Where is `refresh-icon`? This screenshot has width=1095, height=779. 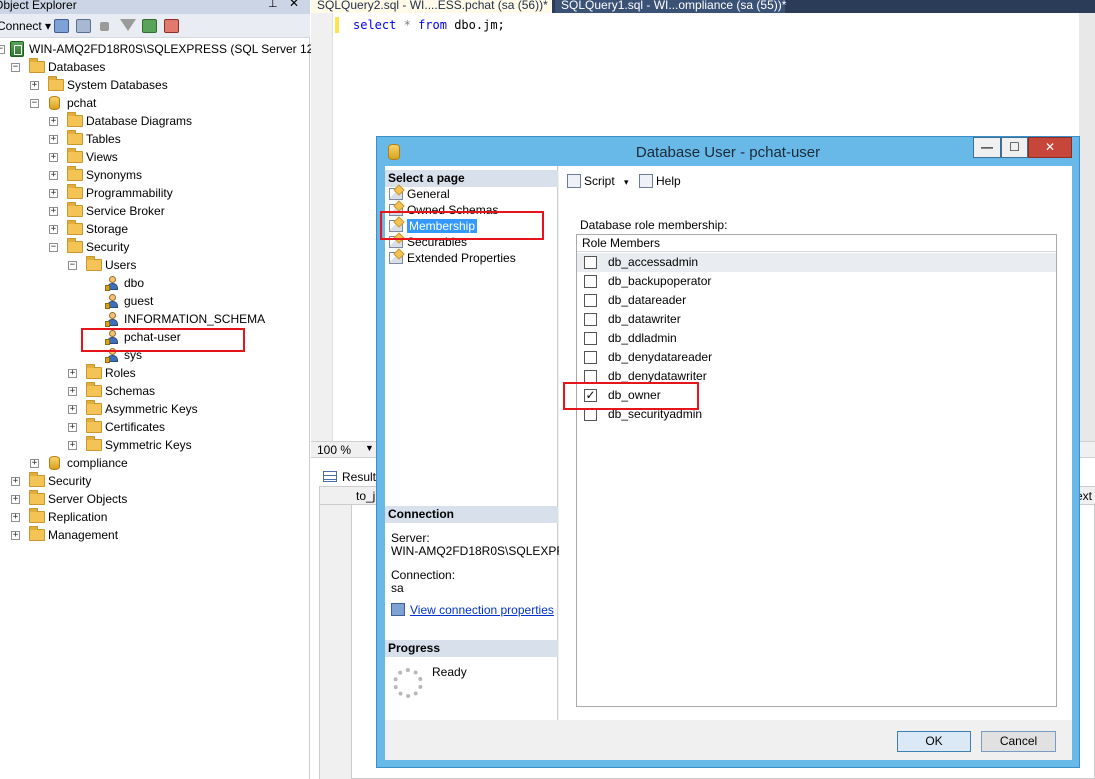
refresh-icon is located at coordinates (149, 26).